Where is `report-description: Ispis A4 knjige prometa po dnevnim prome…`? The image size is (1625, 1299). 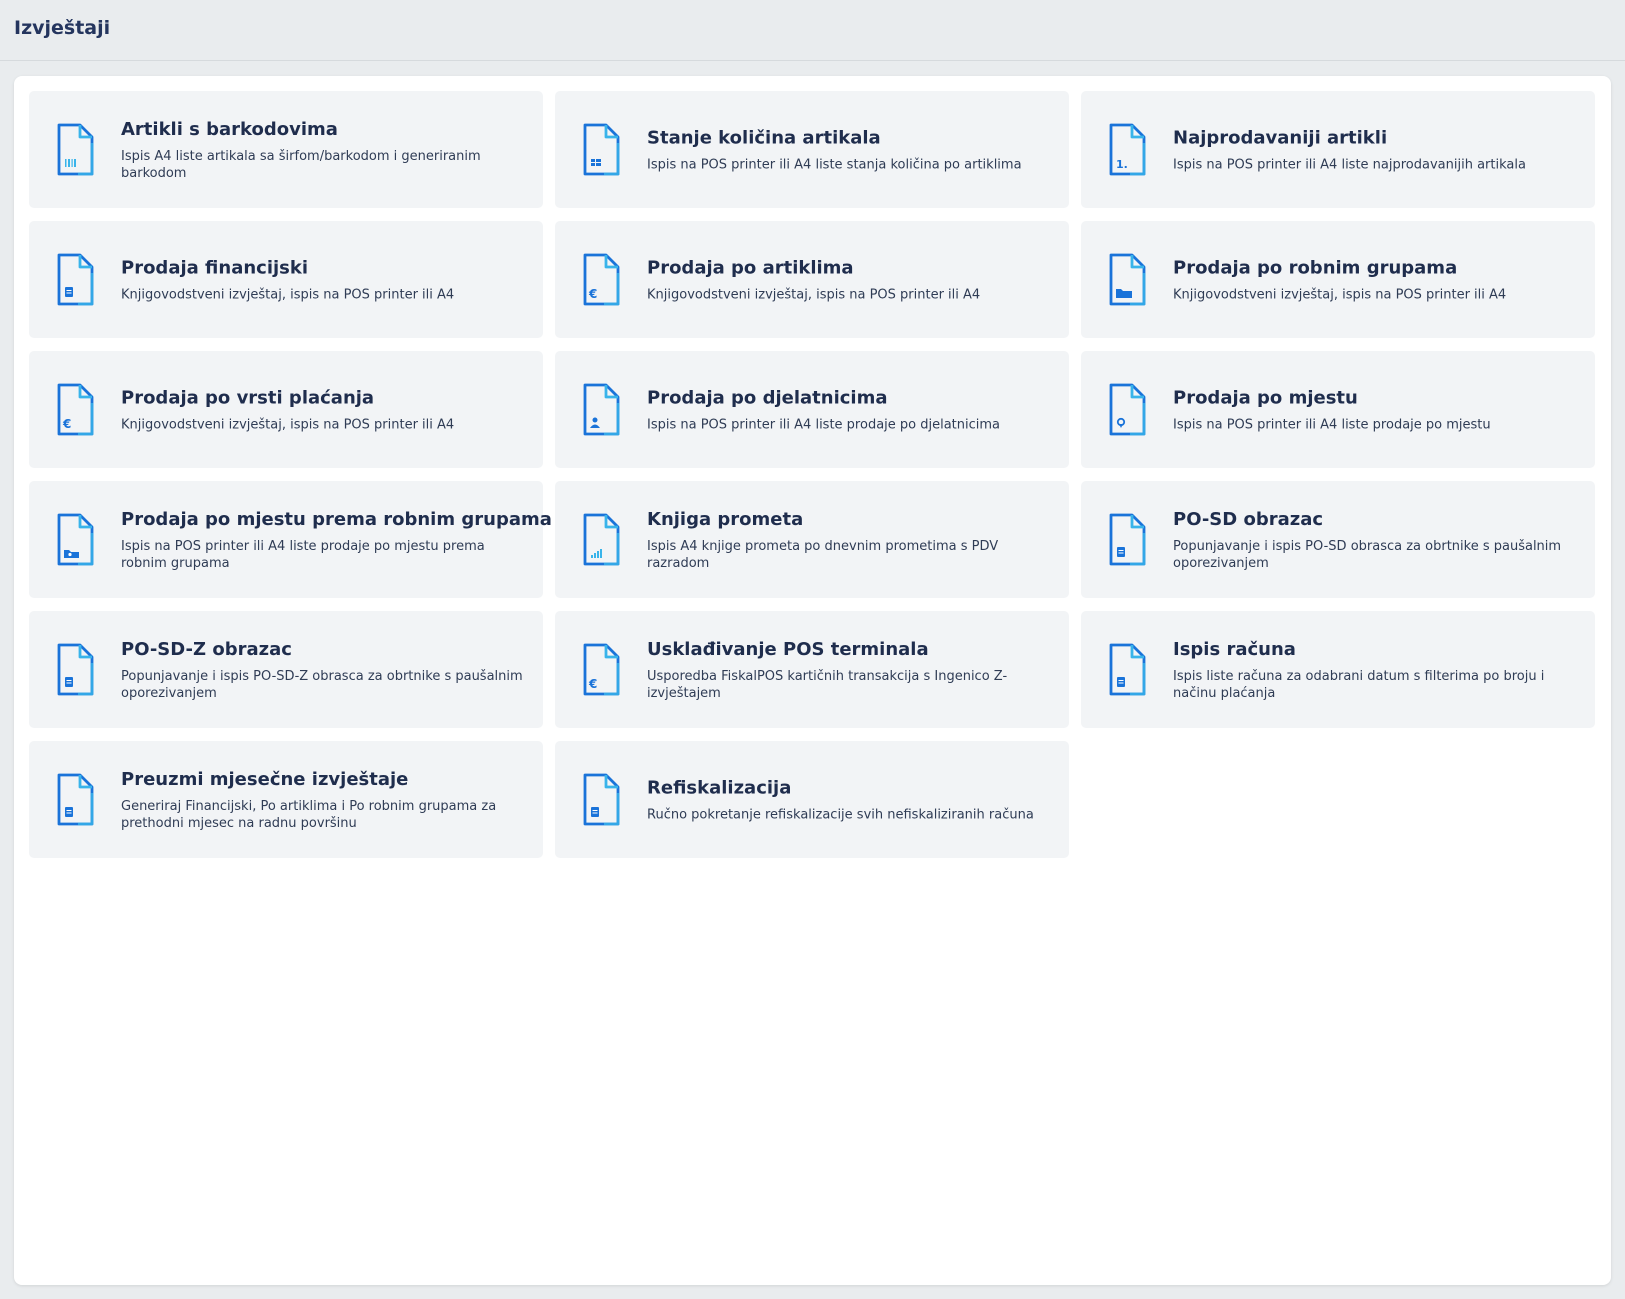
report-description: Ispis A4 knjige prometa po dnevnim prome… is located at coordinates (823, 554).